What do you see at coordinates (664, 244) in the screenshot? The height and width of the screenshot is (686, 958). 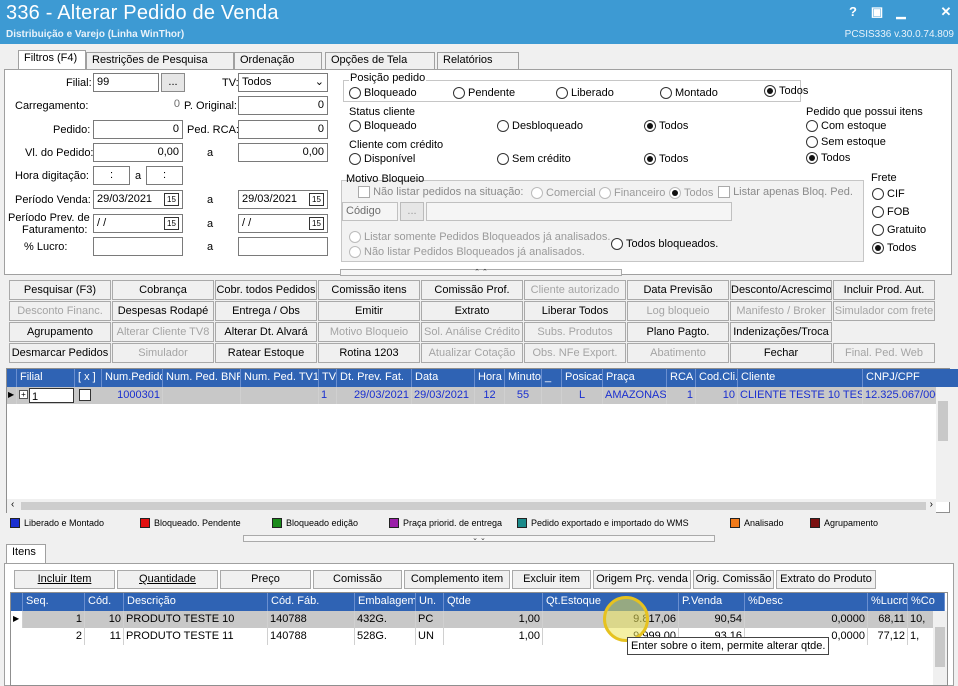 I see `todos-bloqueados-radio: Todos bloqueados.` at bounding box center [664, 244].